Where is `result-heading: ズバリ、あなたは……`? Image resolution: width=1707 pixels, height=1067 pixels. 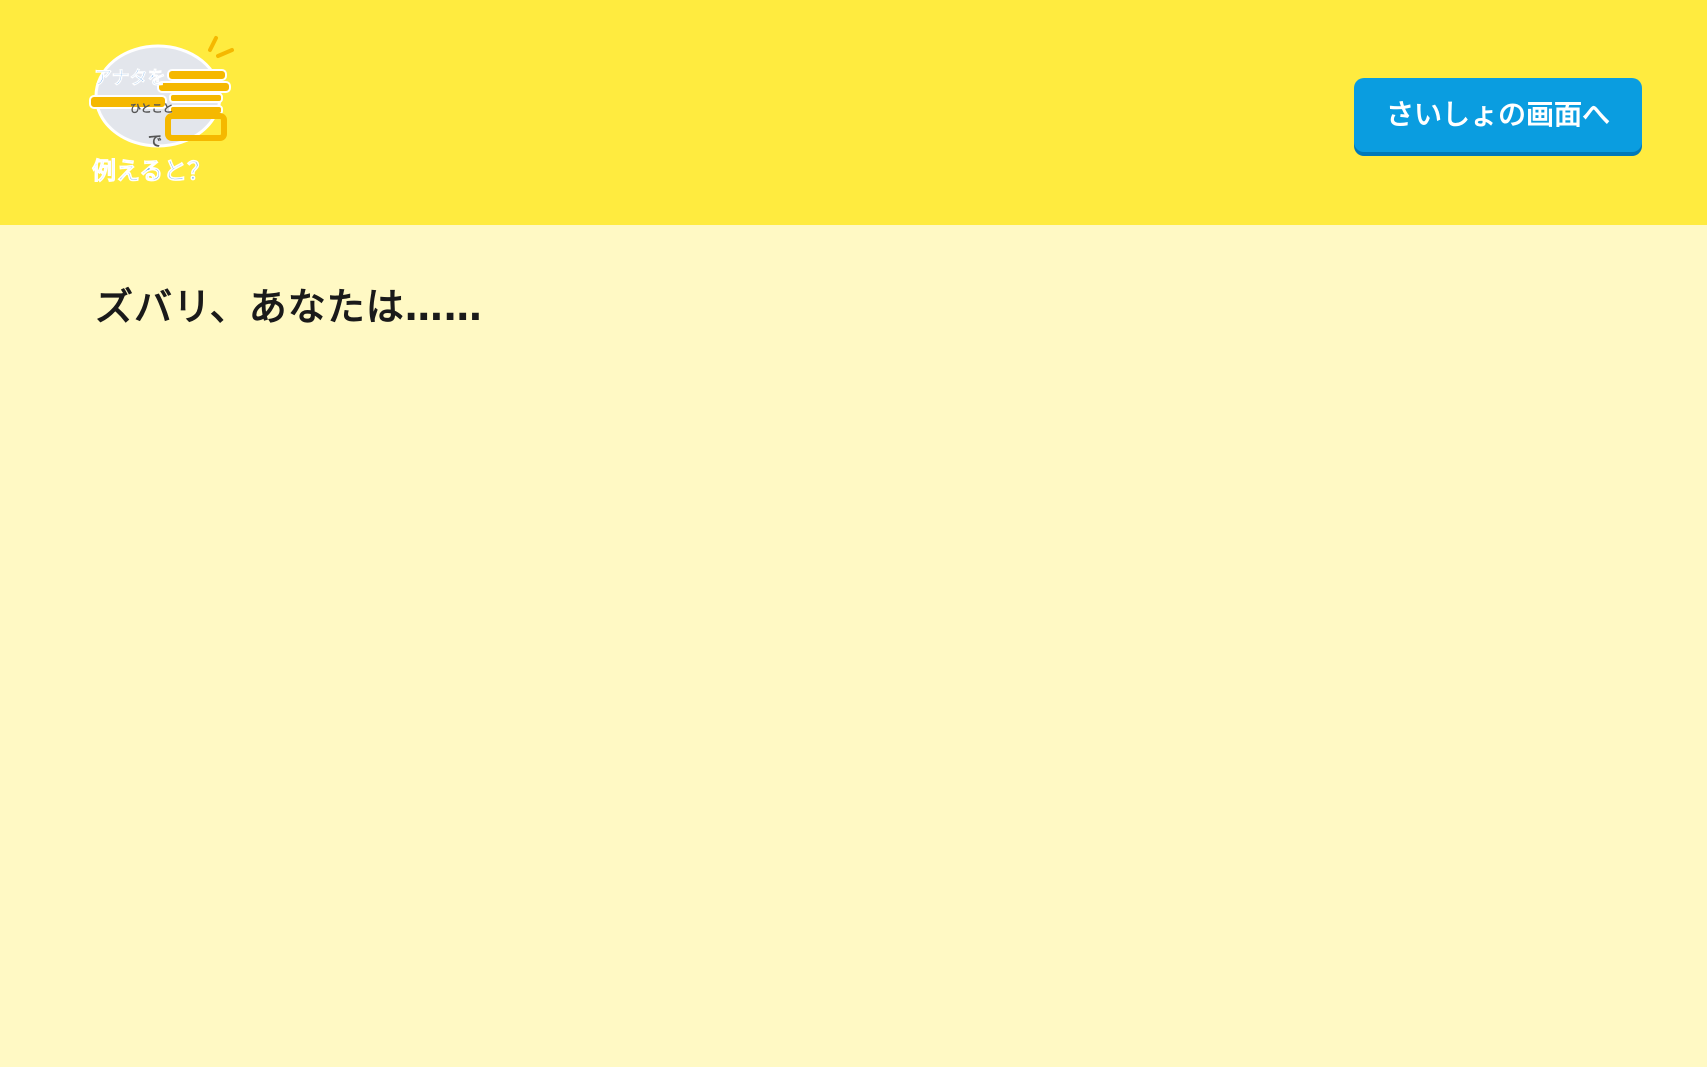 result-heading: ズバリ、あなたは…… is located at coordinates (289, 307).